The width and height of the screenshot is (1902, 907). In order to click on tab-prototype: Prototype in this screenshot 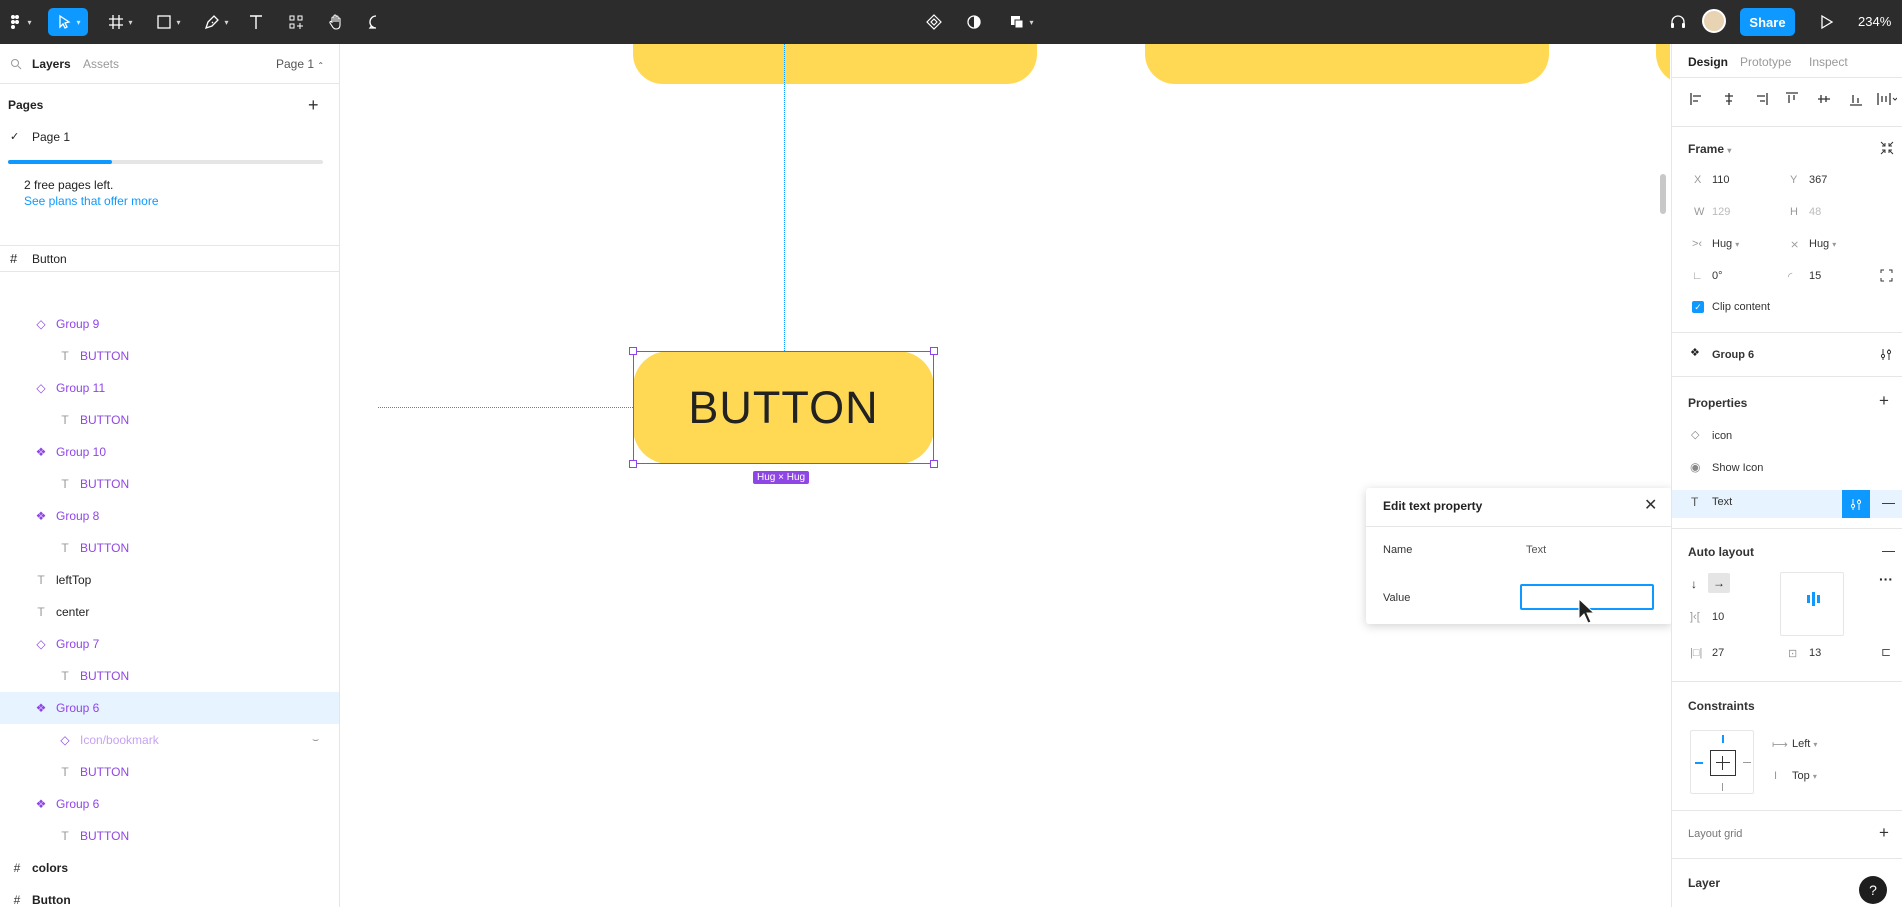, I will do `click(1765, 62)`.